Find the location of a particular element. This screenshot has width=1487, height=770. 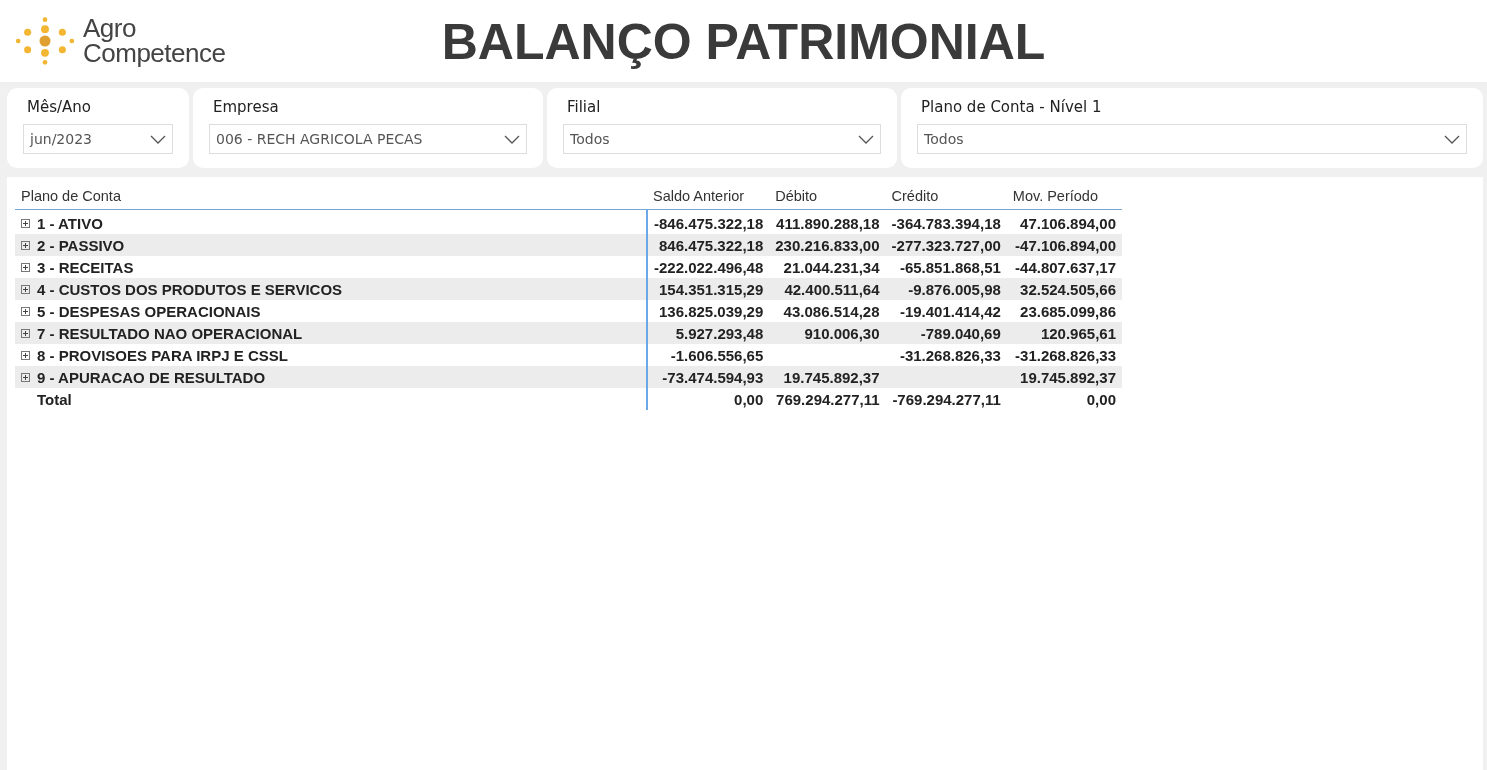

table-cell: 154.351.315,29 is located at coordinates (711, 289).